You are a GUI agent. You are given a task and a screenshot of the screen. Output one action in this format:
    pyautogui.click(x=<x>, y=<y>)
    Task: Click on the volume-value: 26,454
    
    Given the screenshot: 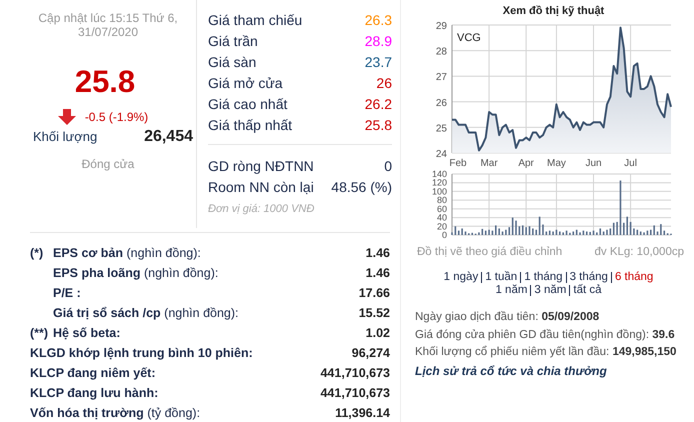 What is the action you would take?
    pyautogui.click(x=168, y=137)
    